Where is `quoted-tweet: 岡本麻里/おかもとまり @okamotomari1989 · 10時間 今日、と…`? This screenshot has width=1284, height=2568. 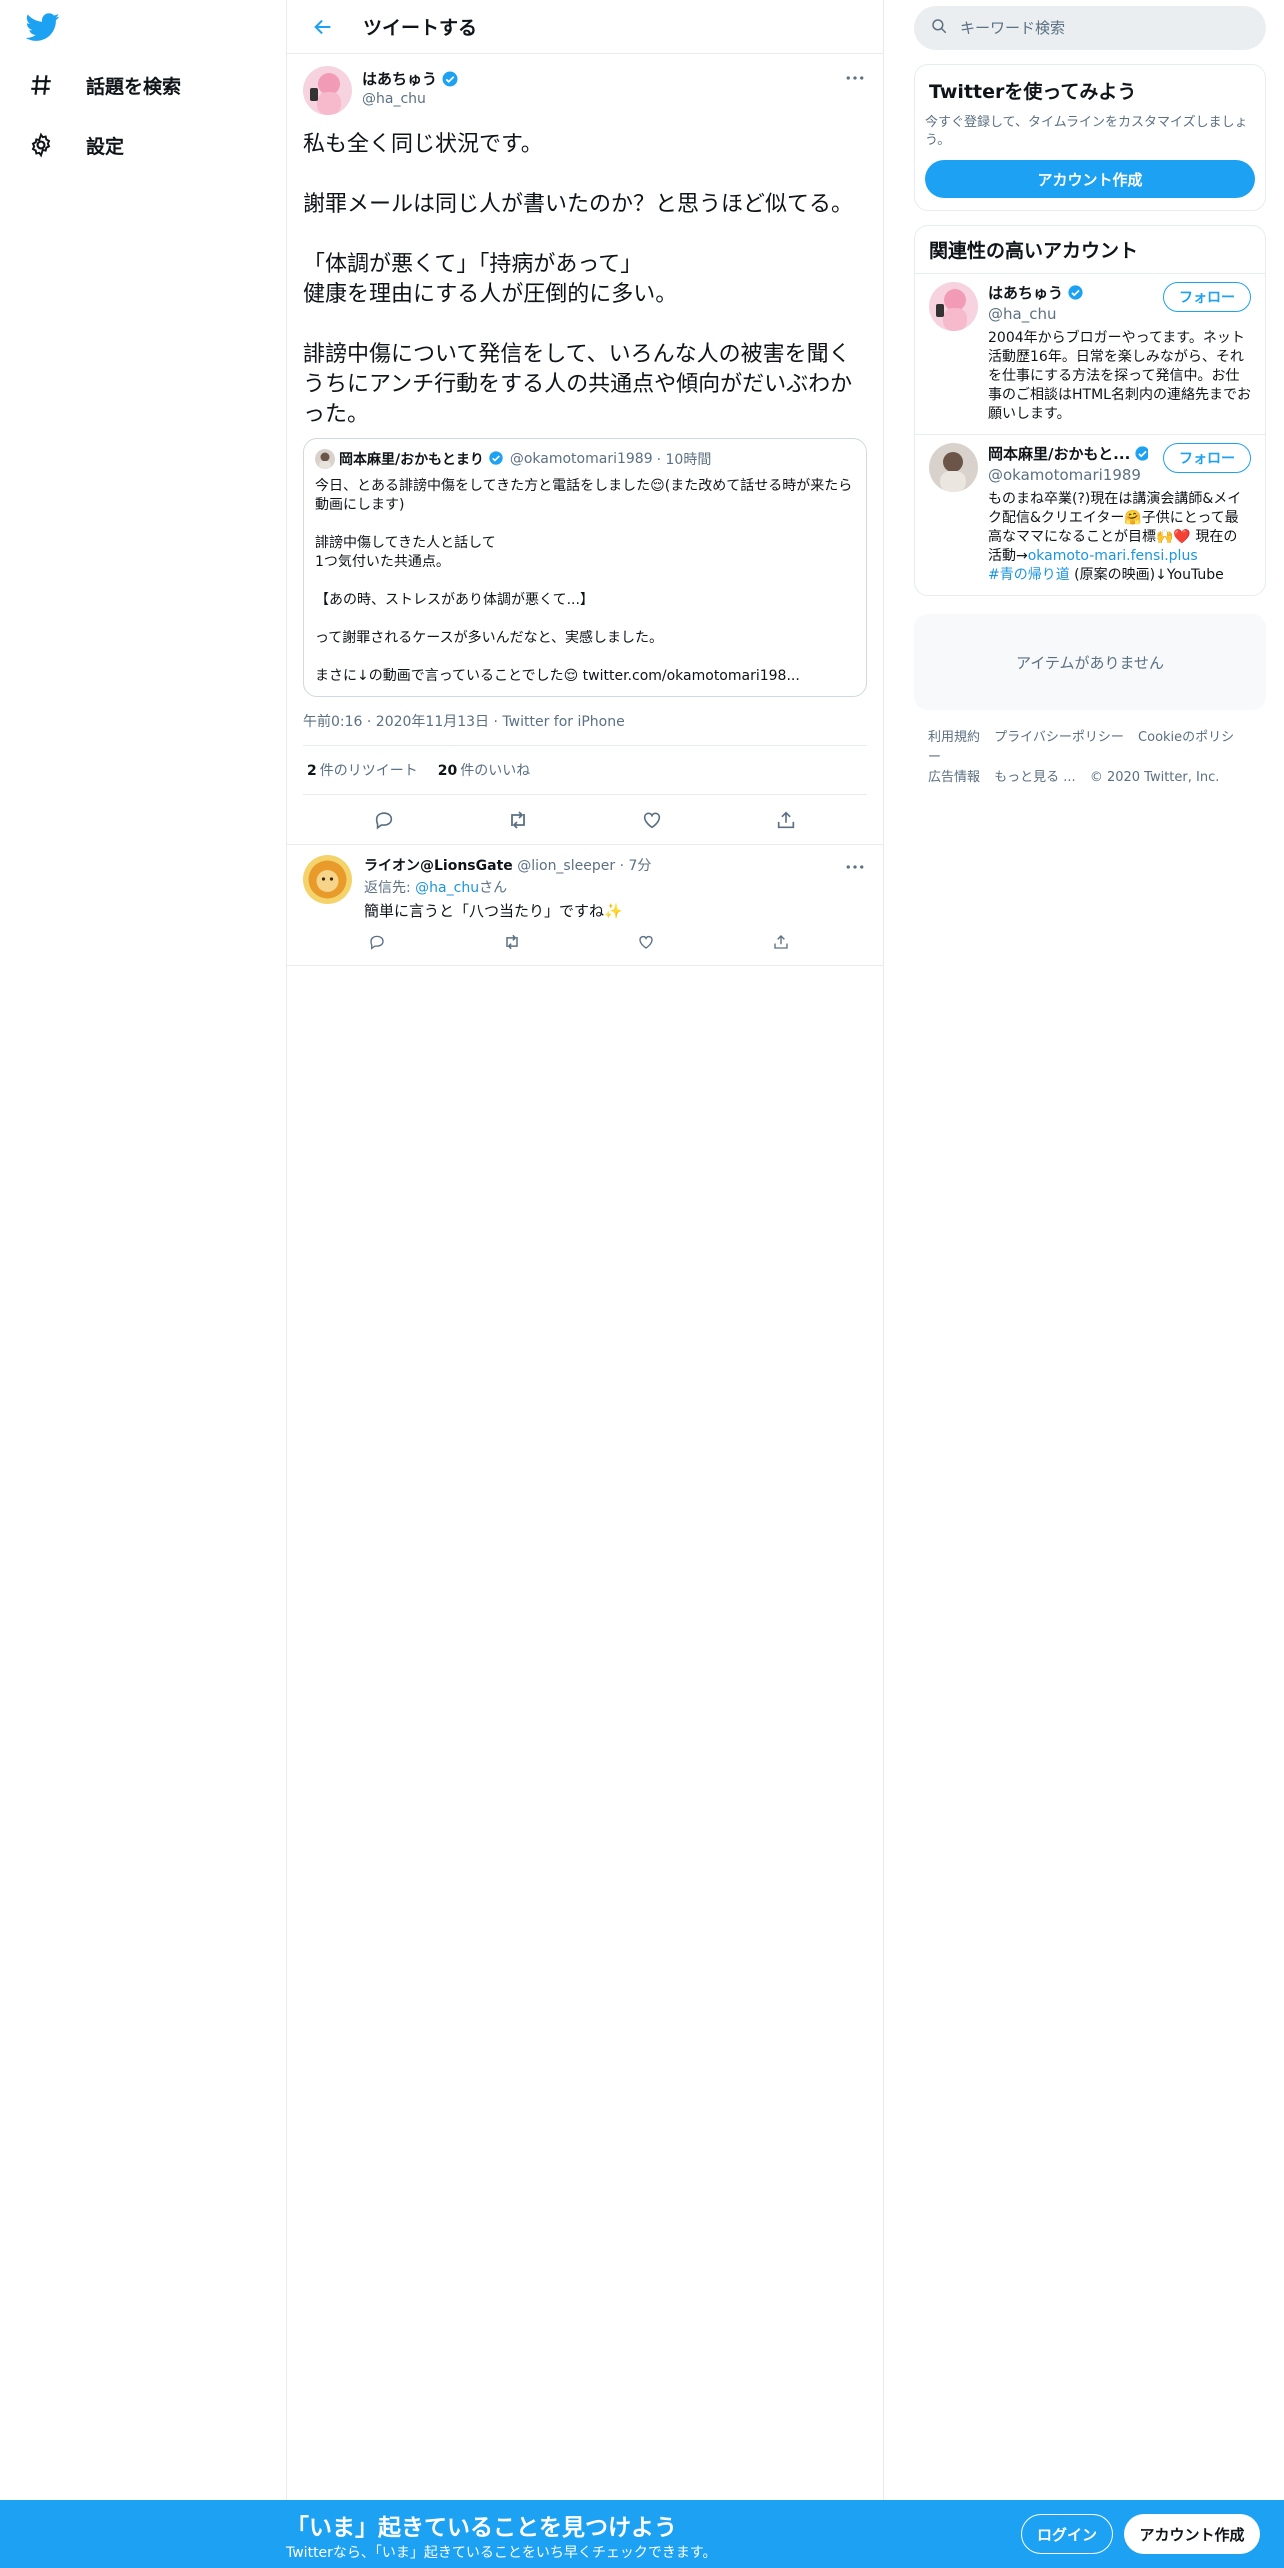 quoted-tweet: 岡本麻里/おかもとまり @okamotomari1989 · 10時間 今日、と… is located at coordinates (585, 567).